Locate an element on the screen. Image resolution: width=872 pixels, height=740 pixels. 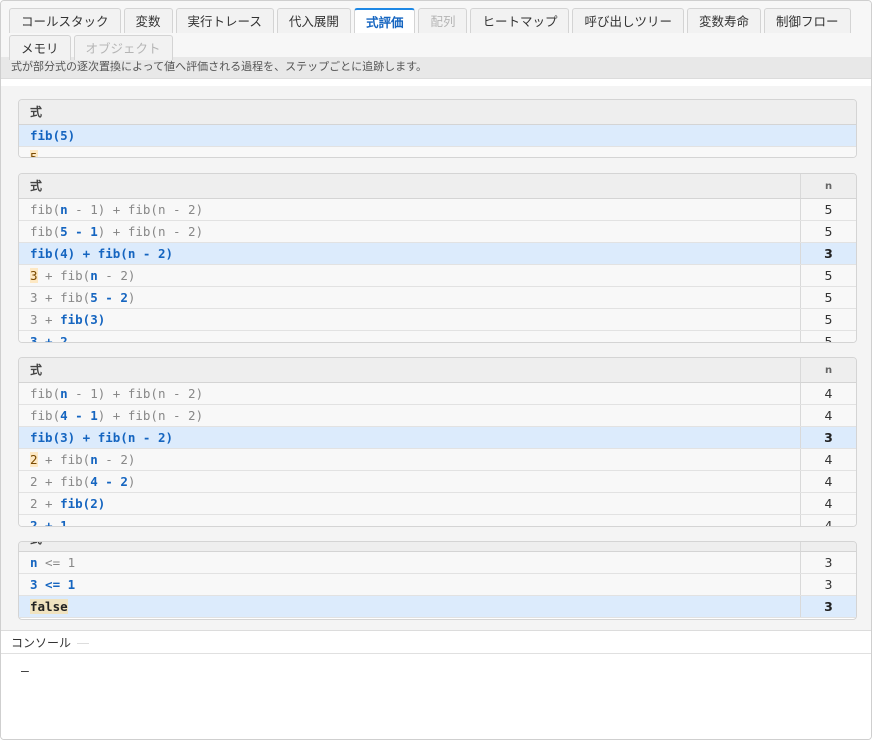
table-row: 2 + fib(n - 2) 4 is located at coordinates (437, 460).